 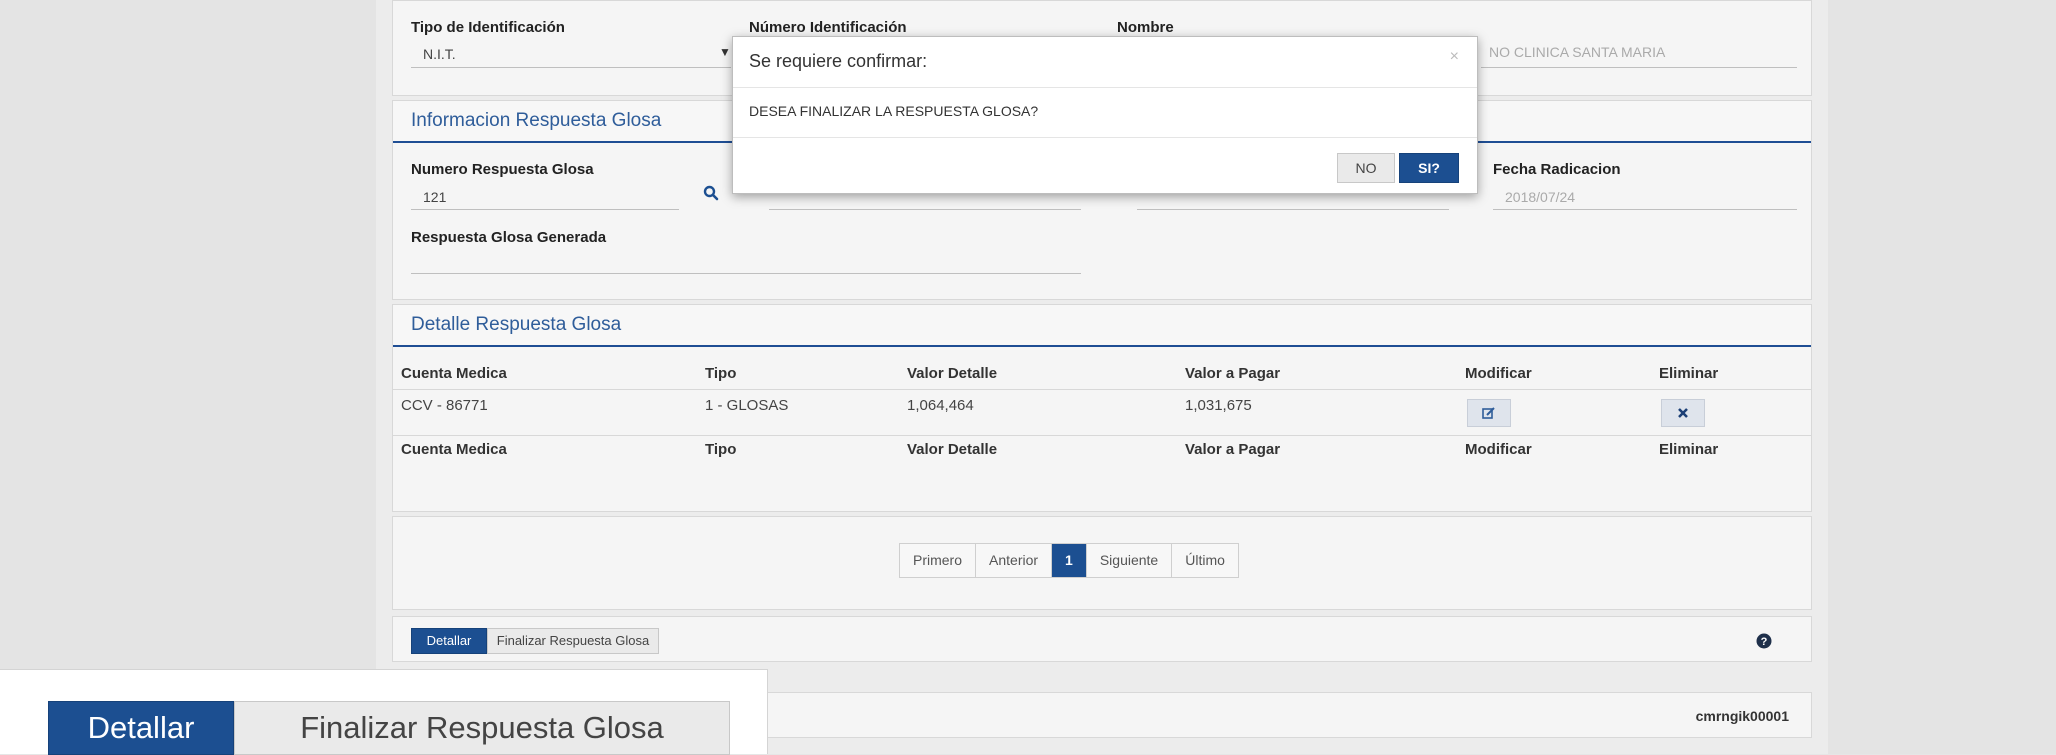 What do you see at coordinates (502, 169) in the screenshot?
I see `numero-respuesta-glosa-label: Numero Respuesta Glosa` at bounding box center [502, 169].